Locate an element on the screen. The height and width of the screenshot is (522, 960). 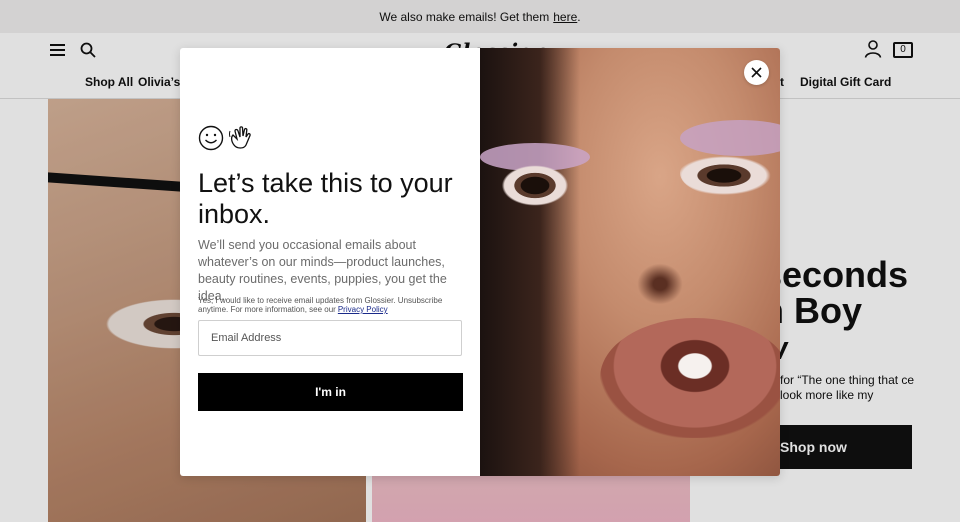
photo-hair is located at coordinates (530, 262).